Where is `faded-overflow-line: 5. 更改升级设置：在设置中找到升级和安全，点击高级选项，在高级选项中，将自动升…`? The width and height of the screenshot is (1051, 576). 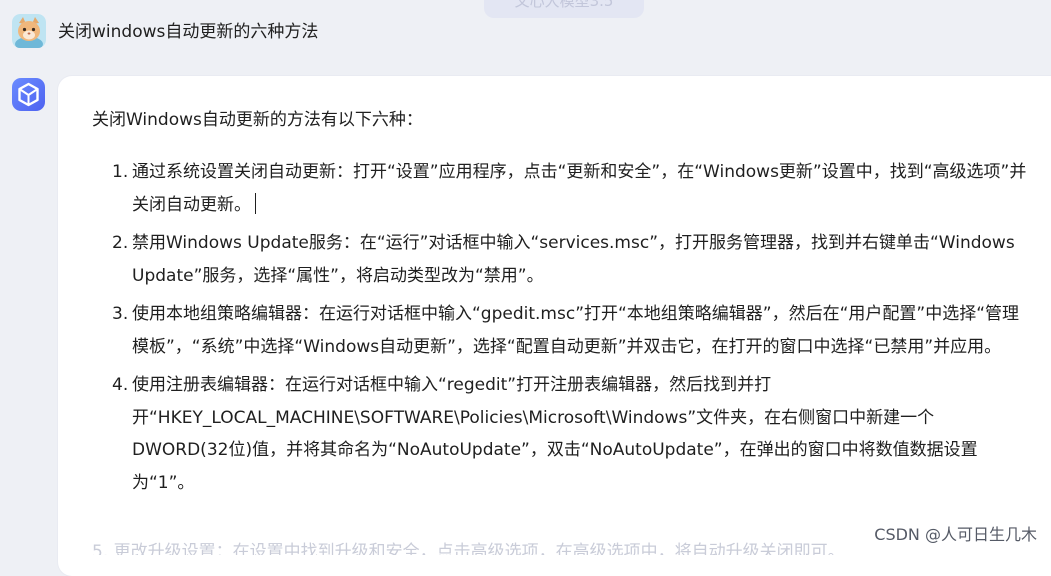 faded-overflow-line: 5. 更改升级设置：在设置中找到升级和安全，点击高级选项，在高级选项中，将自动升… is located at coordinates (468, 548).